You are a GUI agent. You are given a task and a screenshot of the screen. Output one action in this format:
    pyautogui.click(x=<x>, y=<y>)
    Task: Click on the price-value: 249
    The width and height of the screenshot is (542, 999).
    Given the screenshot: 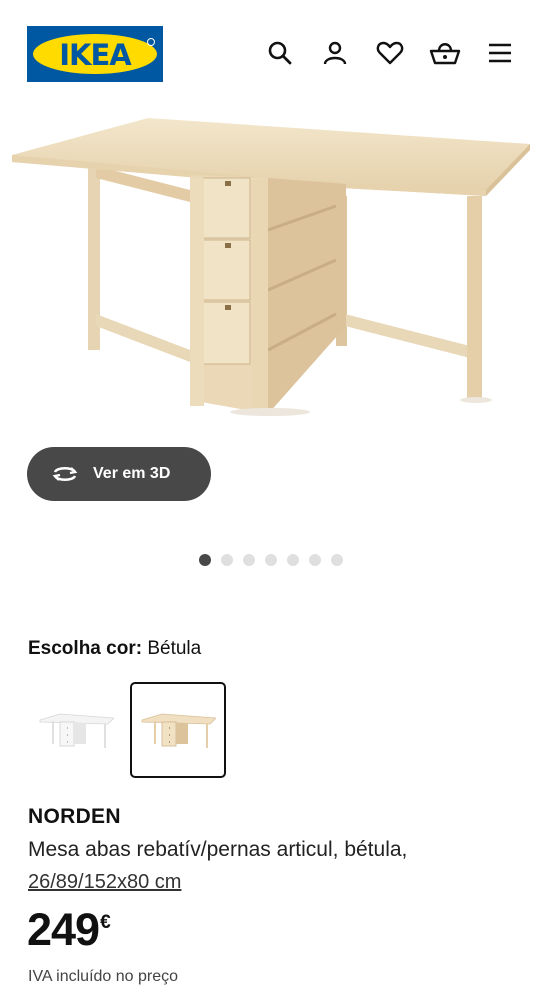 What is the action you would take?
    pyautogui.click(x=63, y=929)
    